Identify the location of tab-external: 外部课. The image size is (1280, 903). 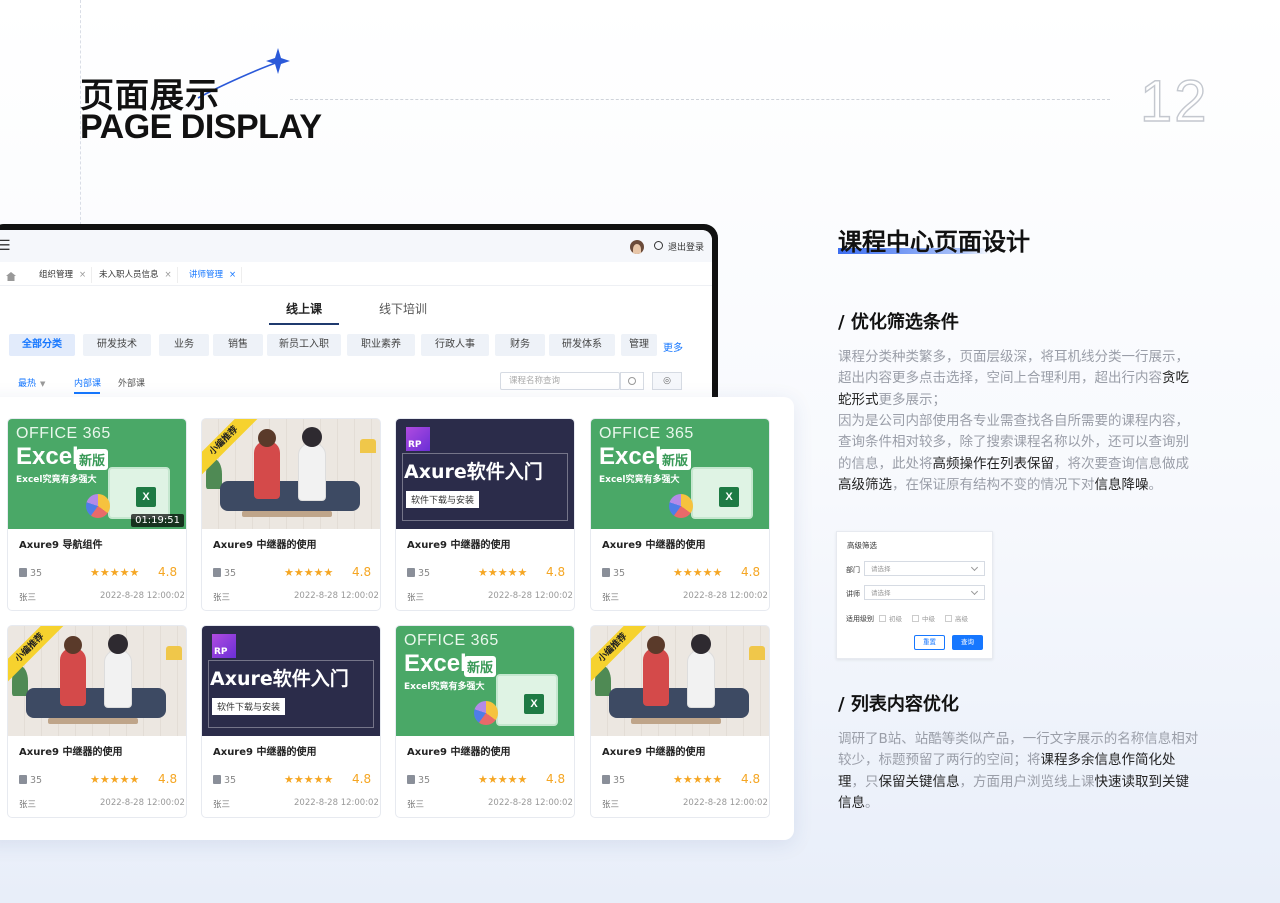
(131, 382).